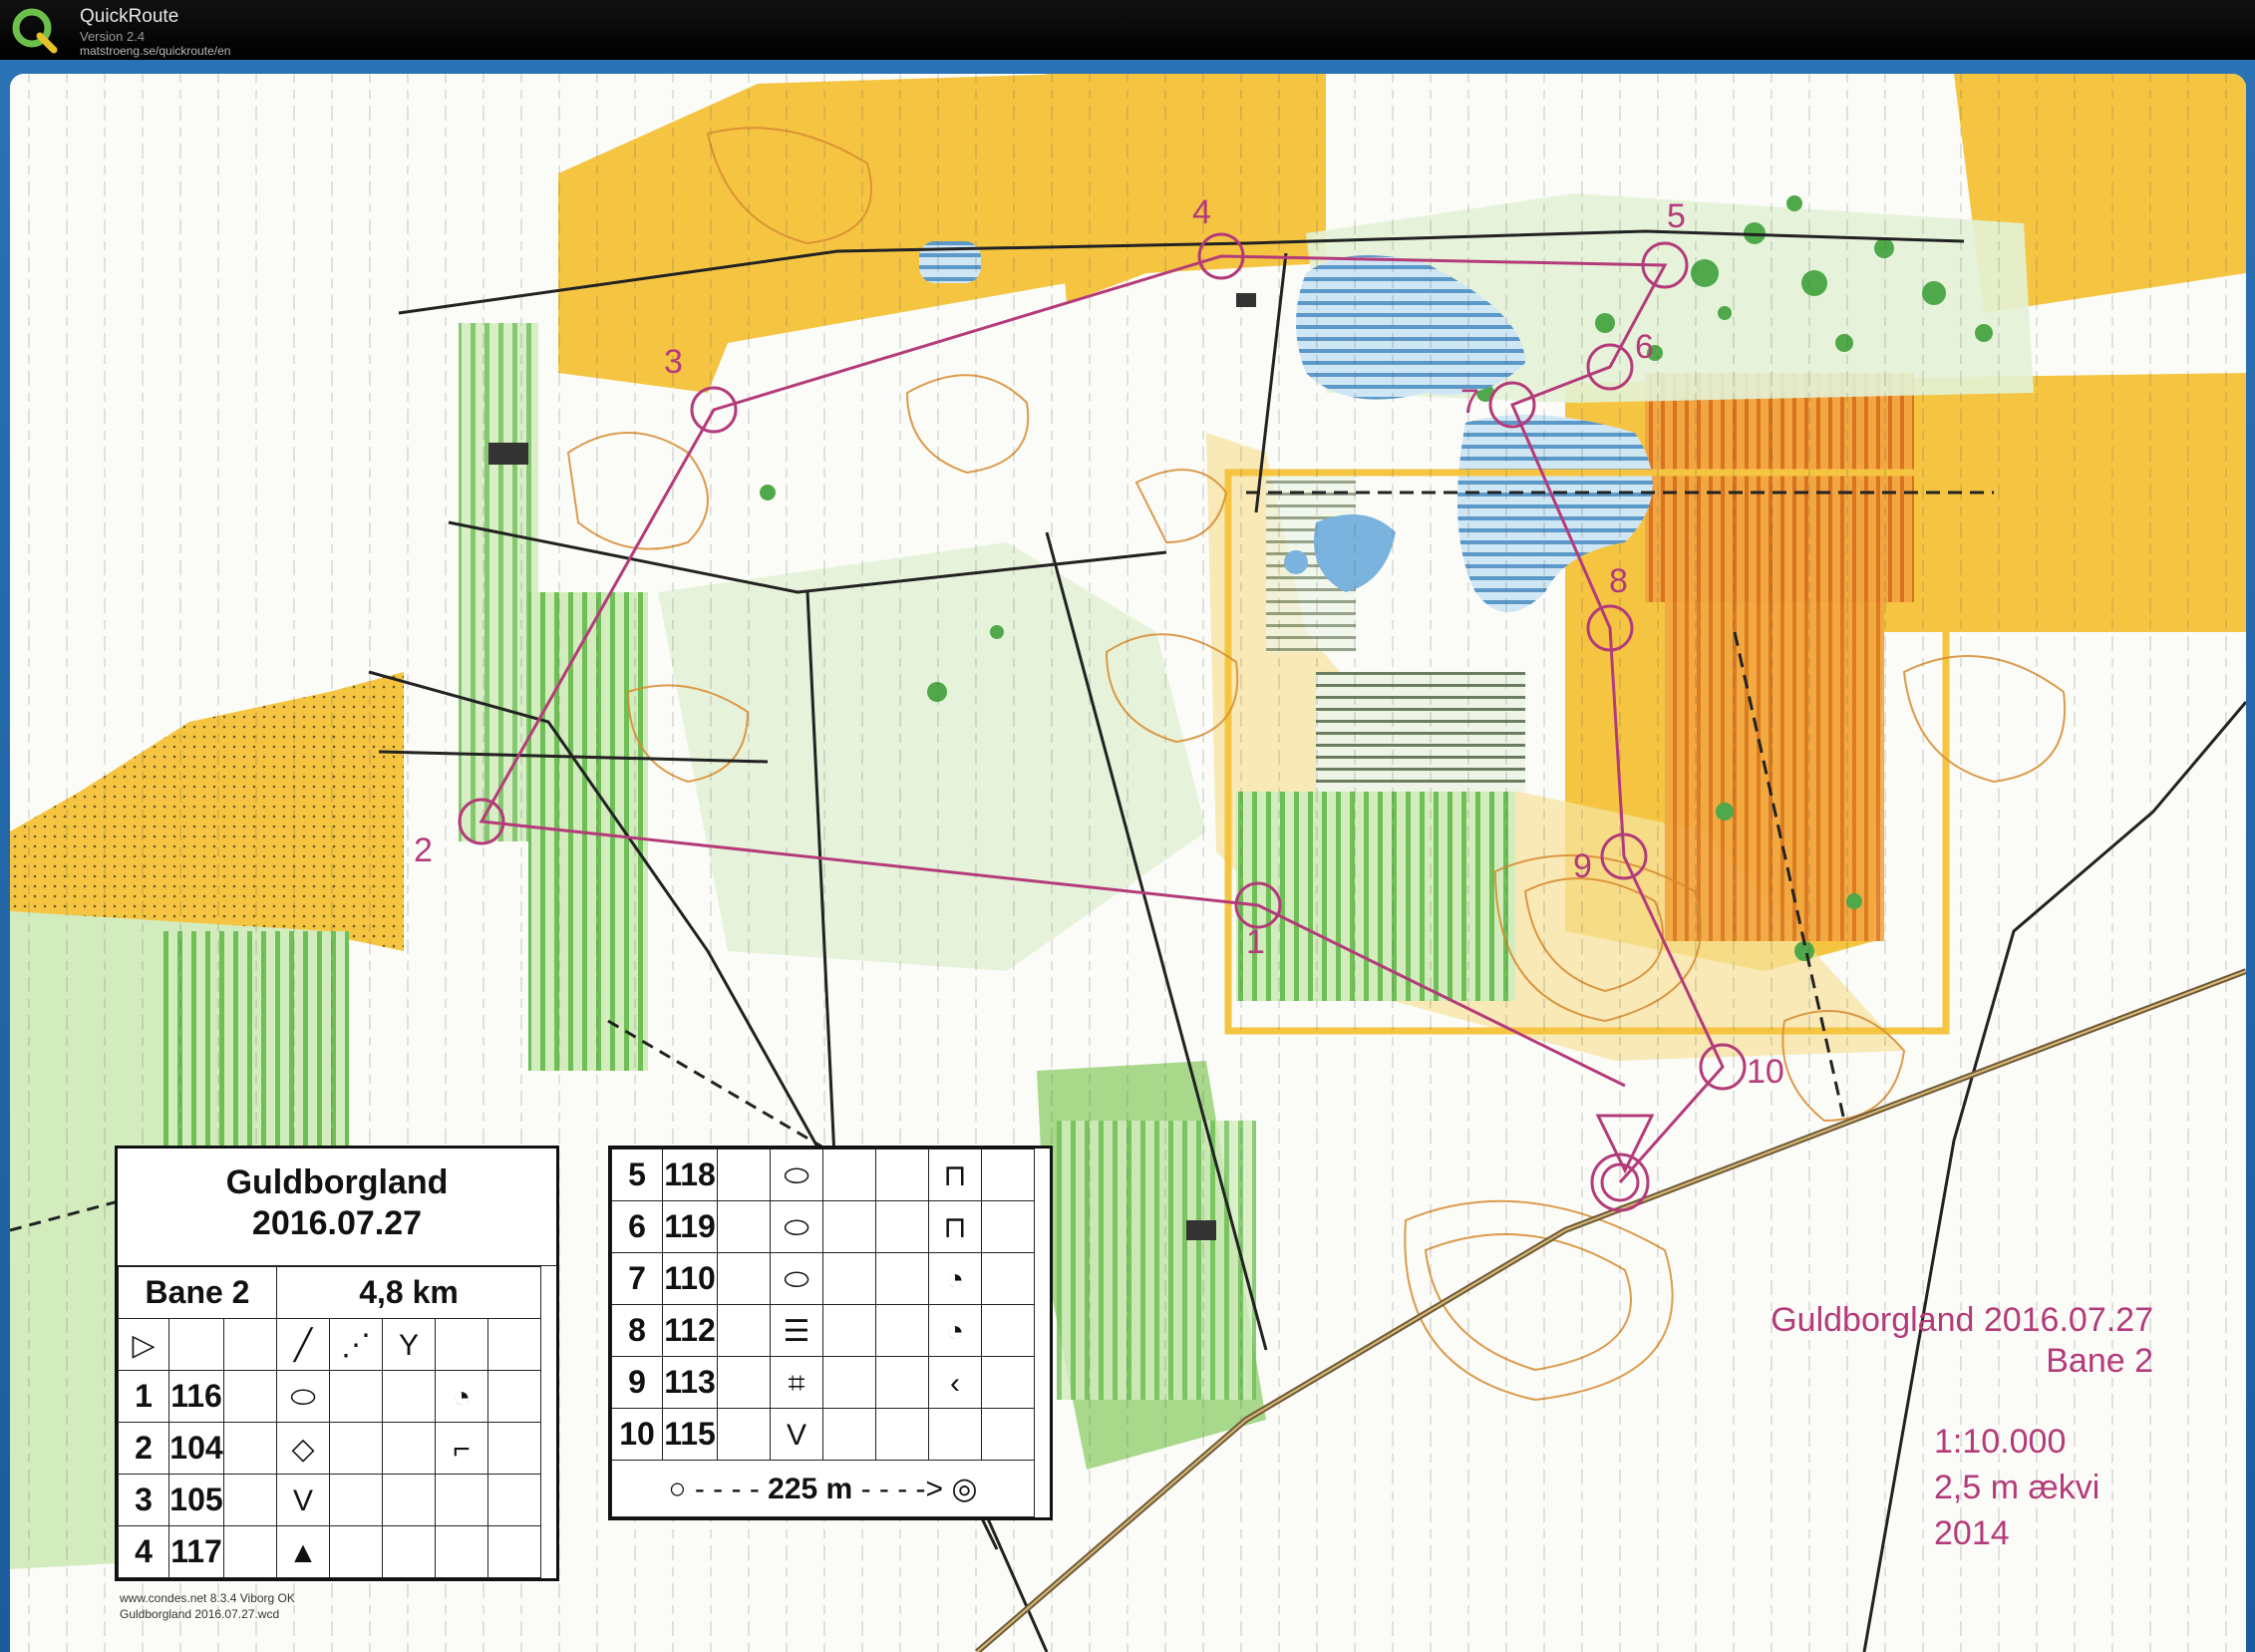 The image size is (2255, 1652). Describe the element at coordinates (637, 1331) in the screenshot. I see `row-num: 8` at that location.